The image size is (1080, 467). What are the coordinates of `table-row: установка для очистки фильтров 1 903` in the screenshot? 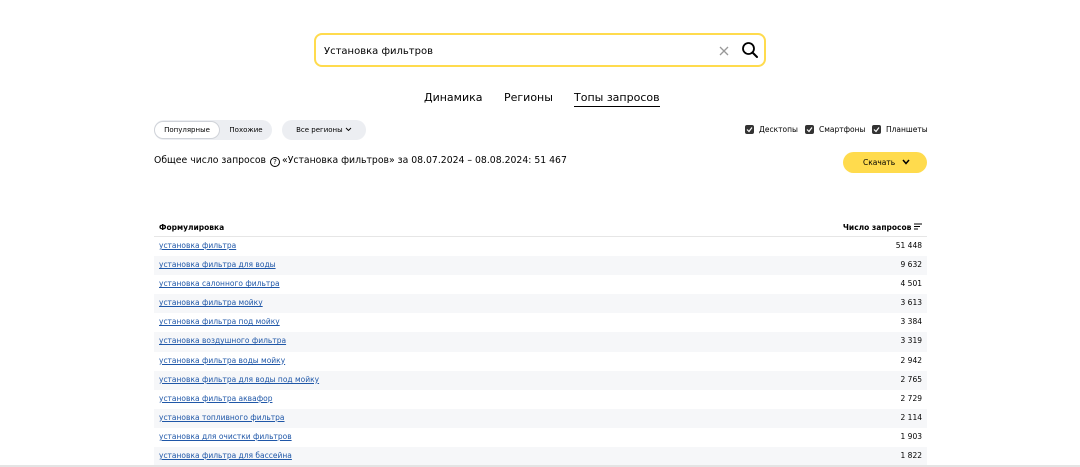 It's located at (540, 437).